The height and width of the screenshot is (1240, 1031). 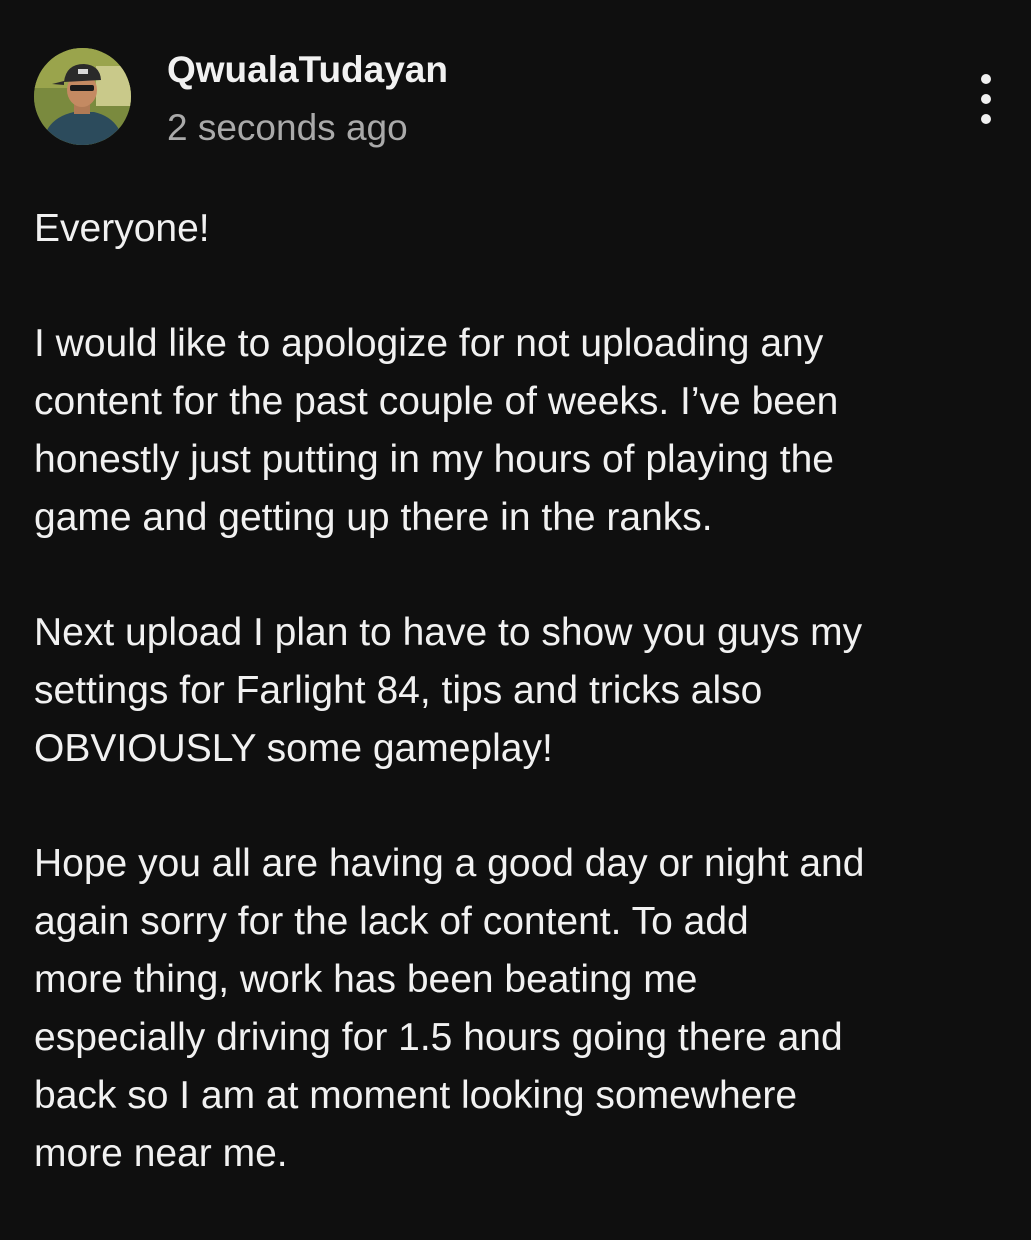 What do you see at coordinates (287, 127) in the screenshot?
I see `post-timestamp: 2 seconds ago` at bounding box center [287, 127].